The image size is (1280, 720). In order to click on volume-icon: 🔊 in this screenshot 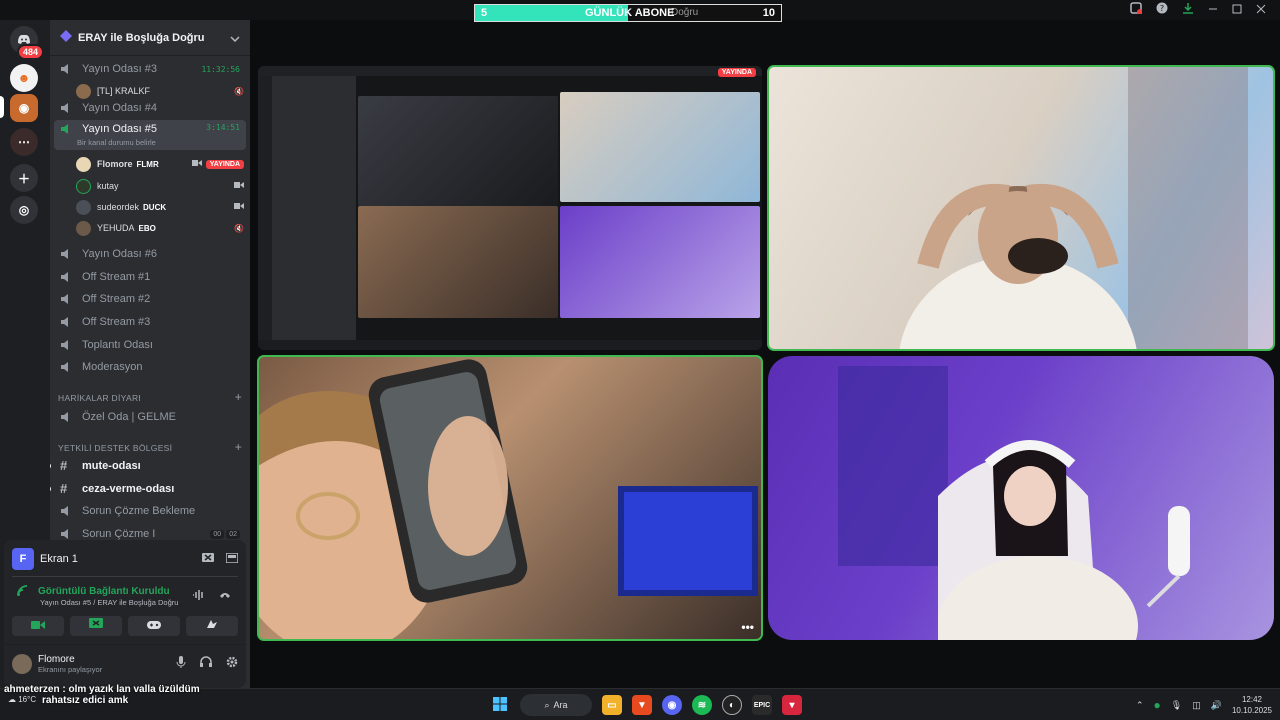, I will do `click(1216, 705)`.